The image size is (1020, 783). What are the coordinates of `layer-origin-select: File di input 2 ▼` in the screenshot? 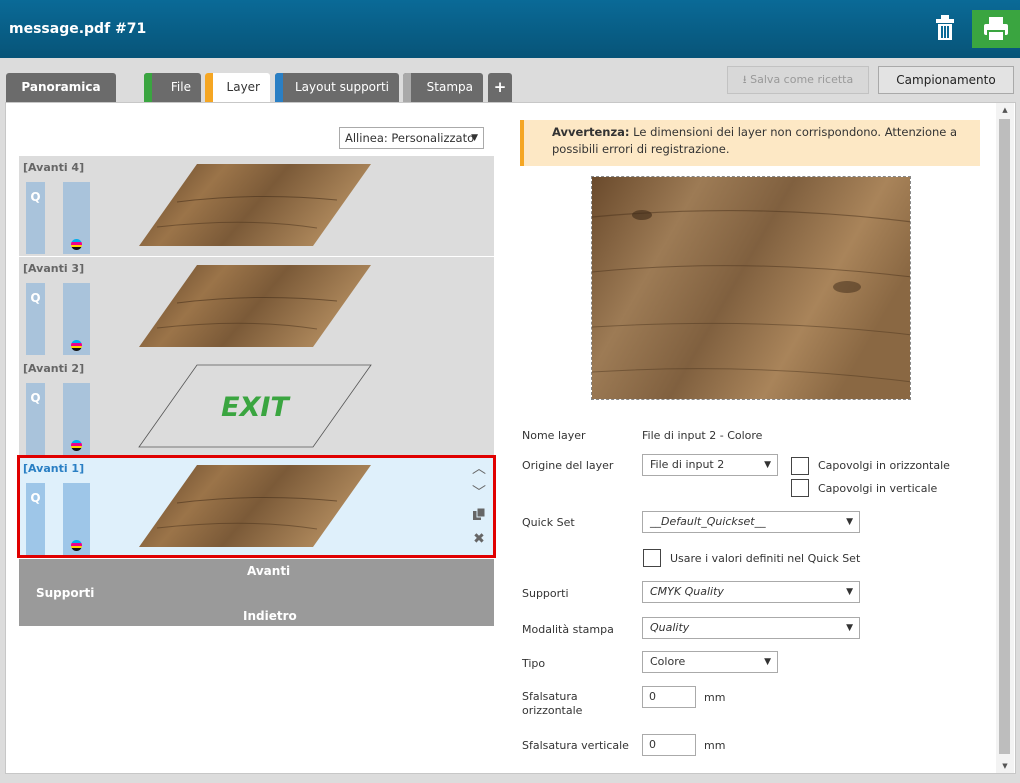 It's located at (710, 465).